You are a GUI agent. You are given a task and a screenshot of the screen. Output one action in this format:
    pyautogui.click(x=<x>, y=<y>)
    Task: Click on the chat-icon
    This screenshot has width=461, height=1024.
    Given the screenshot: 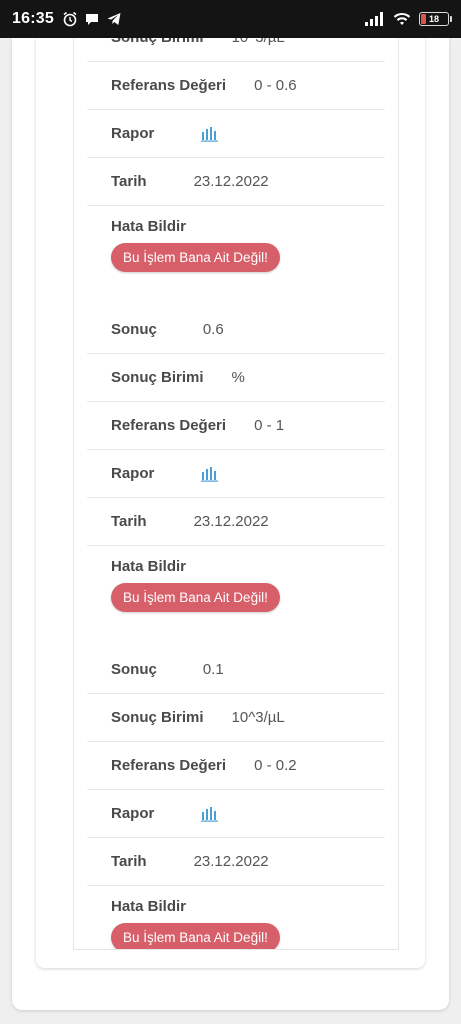 What is the action you would take?
    pyautogui.click(x=91, y=19)
    